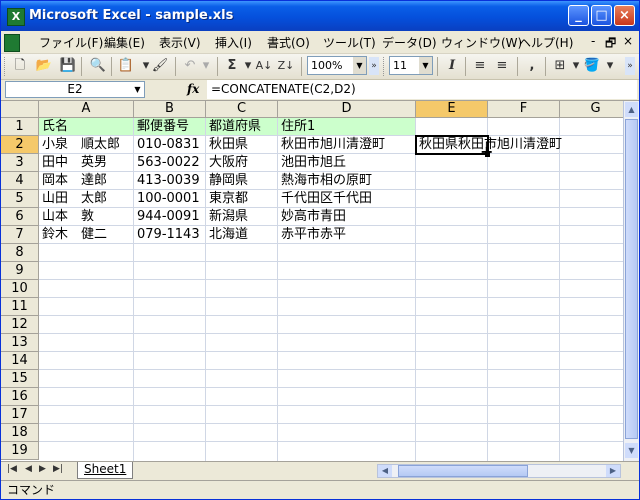 Image resolution: width=640 pixels, height=500 pixels. What do you see at coordinates (610, 66) in the screenshot?
I see `fill-color-dropdown-icon: ▾` at bounding box center [610, 66].